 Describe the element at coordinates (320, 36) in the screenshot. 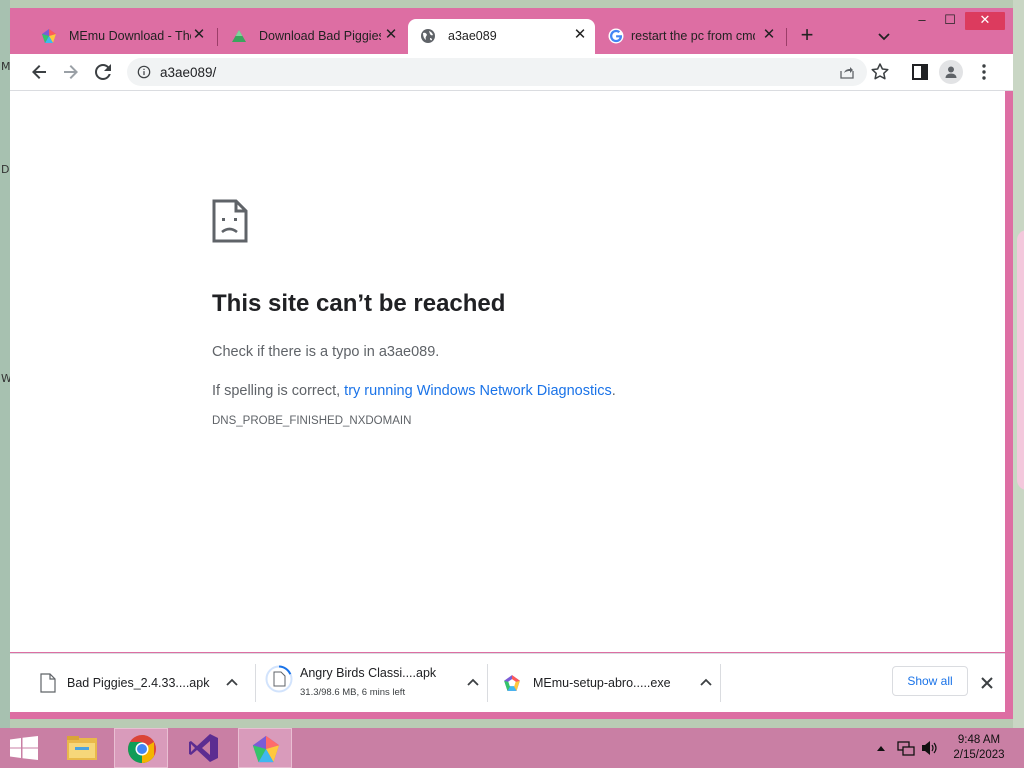

I see `tab-title: Download Bad Piggies` at that location.